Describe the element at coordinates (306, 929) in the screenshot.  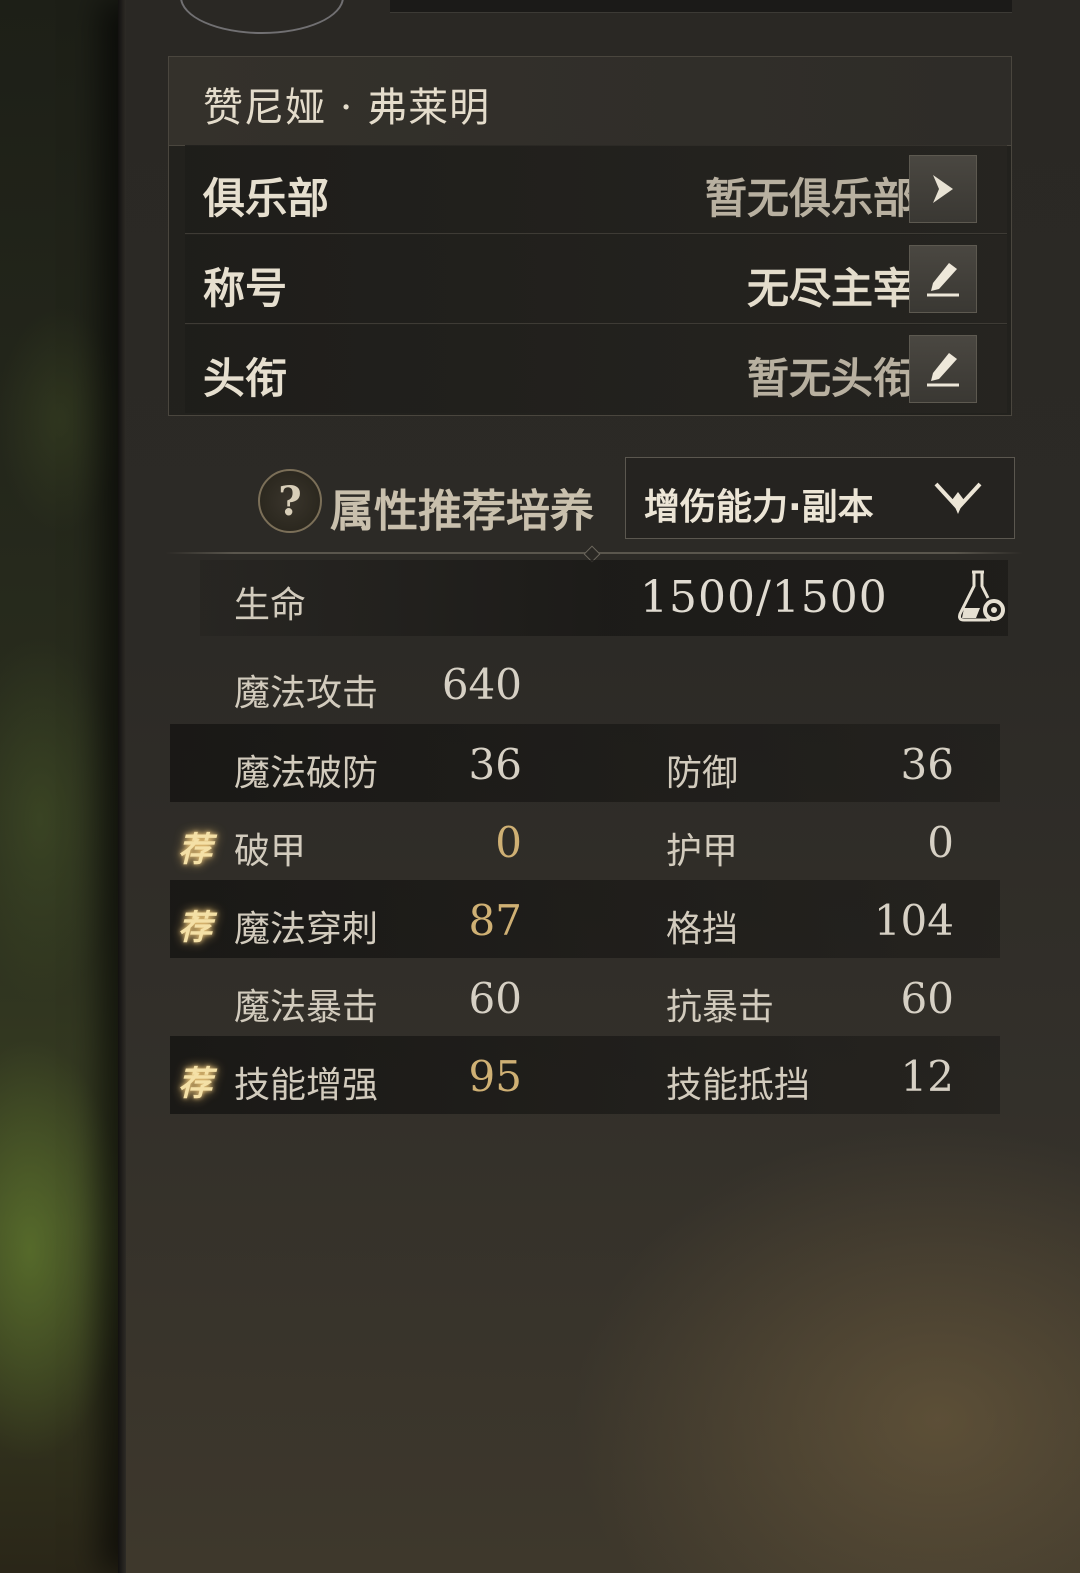
I see `stat-label: 魔法穿刺` at that location.